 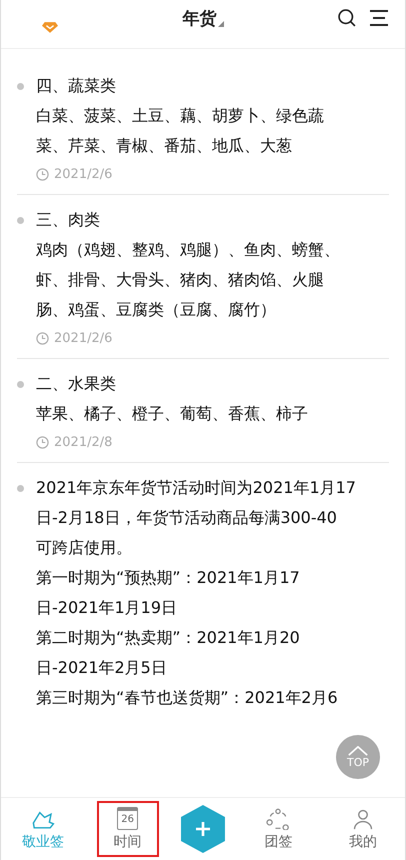 I want to click on team-icon, so click(x=278, y=819).